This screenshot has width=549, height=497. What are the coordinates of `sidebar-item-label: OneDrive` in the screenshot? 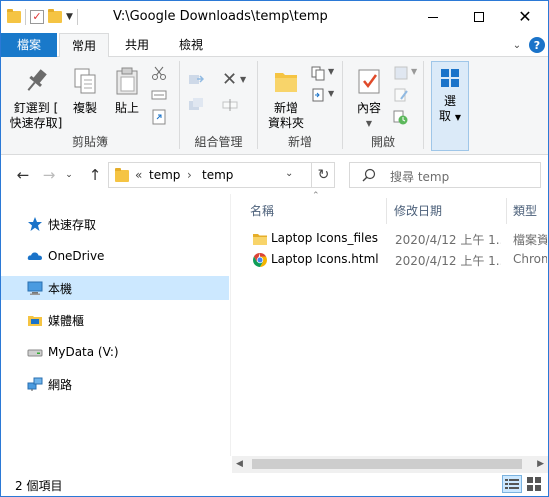 It's located at (76, 256).